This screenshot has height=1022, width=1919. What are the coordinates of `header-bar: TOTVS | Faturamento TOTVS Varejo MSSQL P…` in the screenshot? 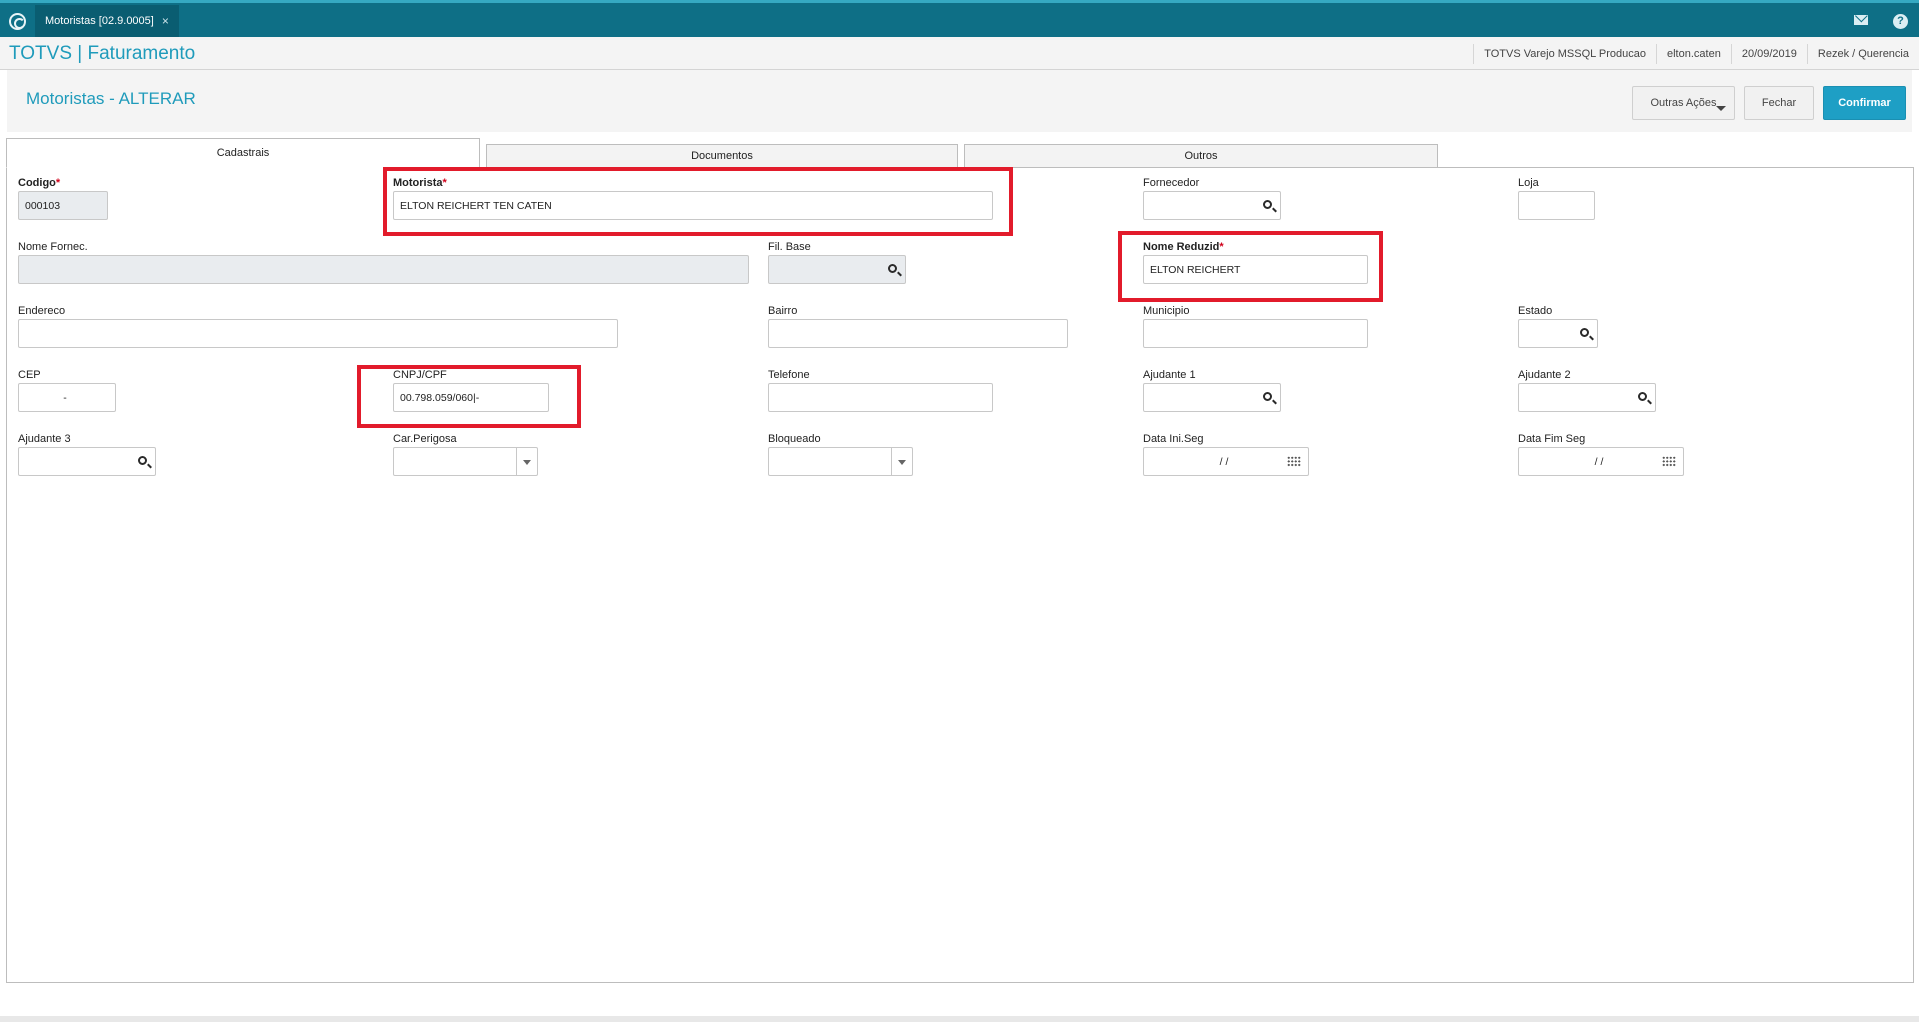 It's located at (959, 53).